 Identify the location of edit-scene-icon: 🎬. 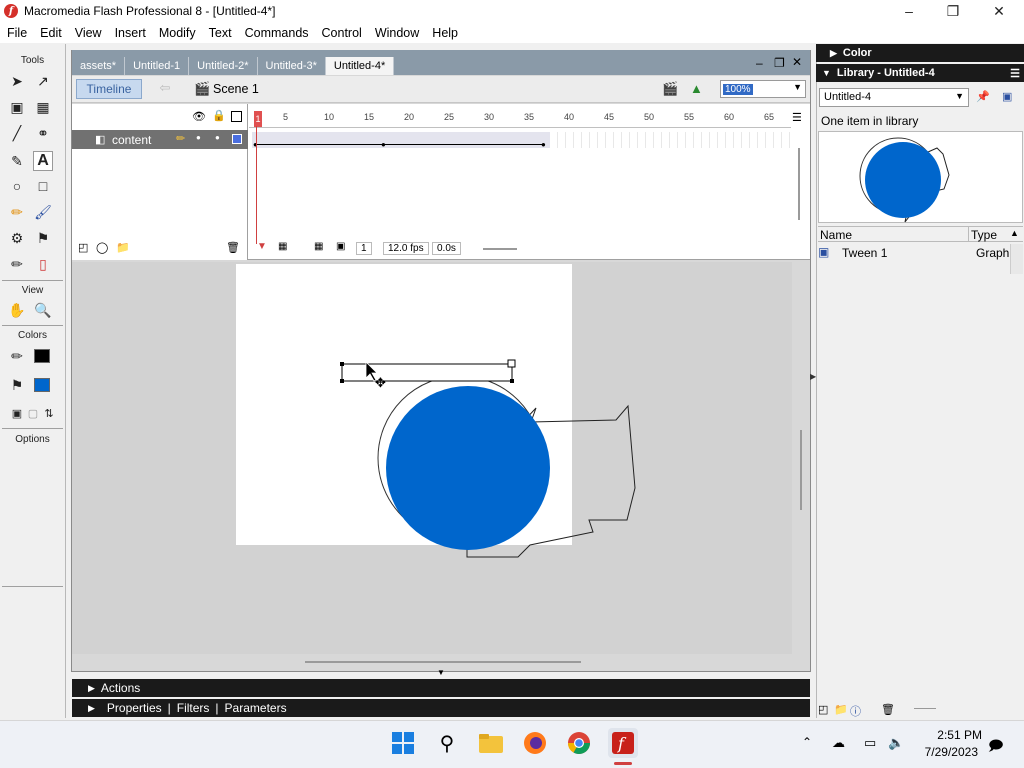
(670, 89).